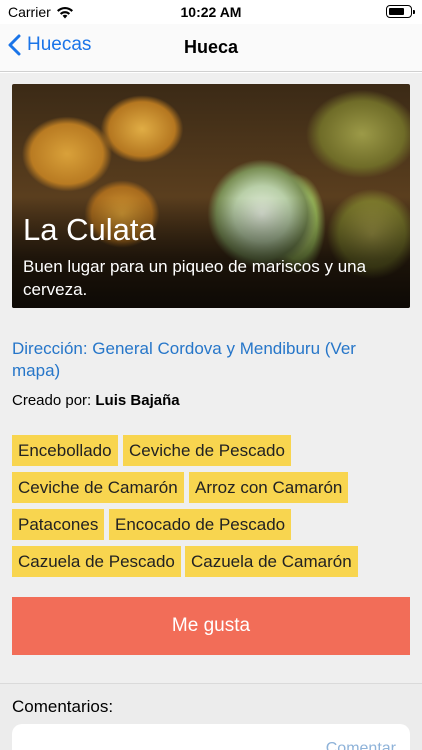 The image size is (422, 750). I want to click on status-bar: Carrier 10:22 AM, so click(211, 12).